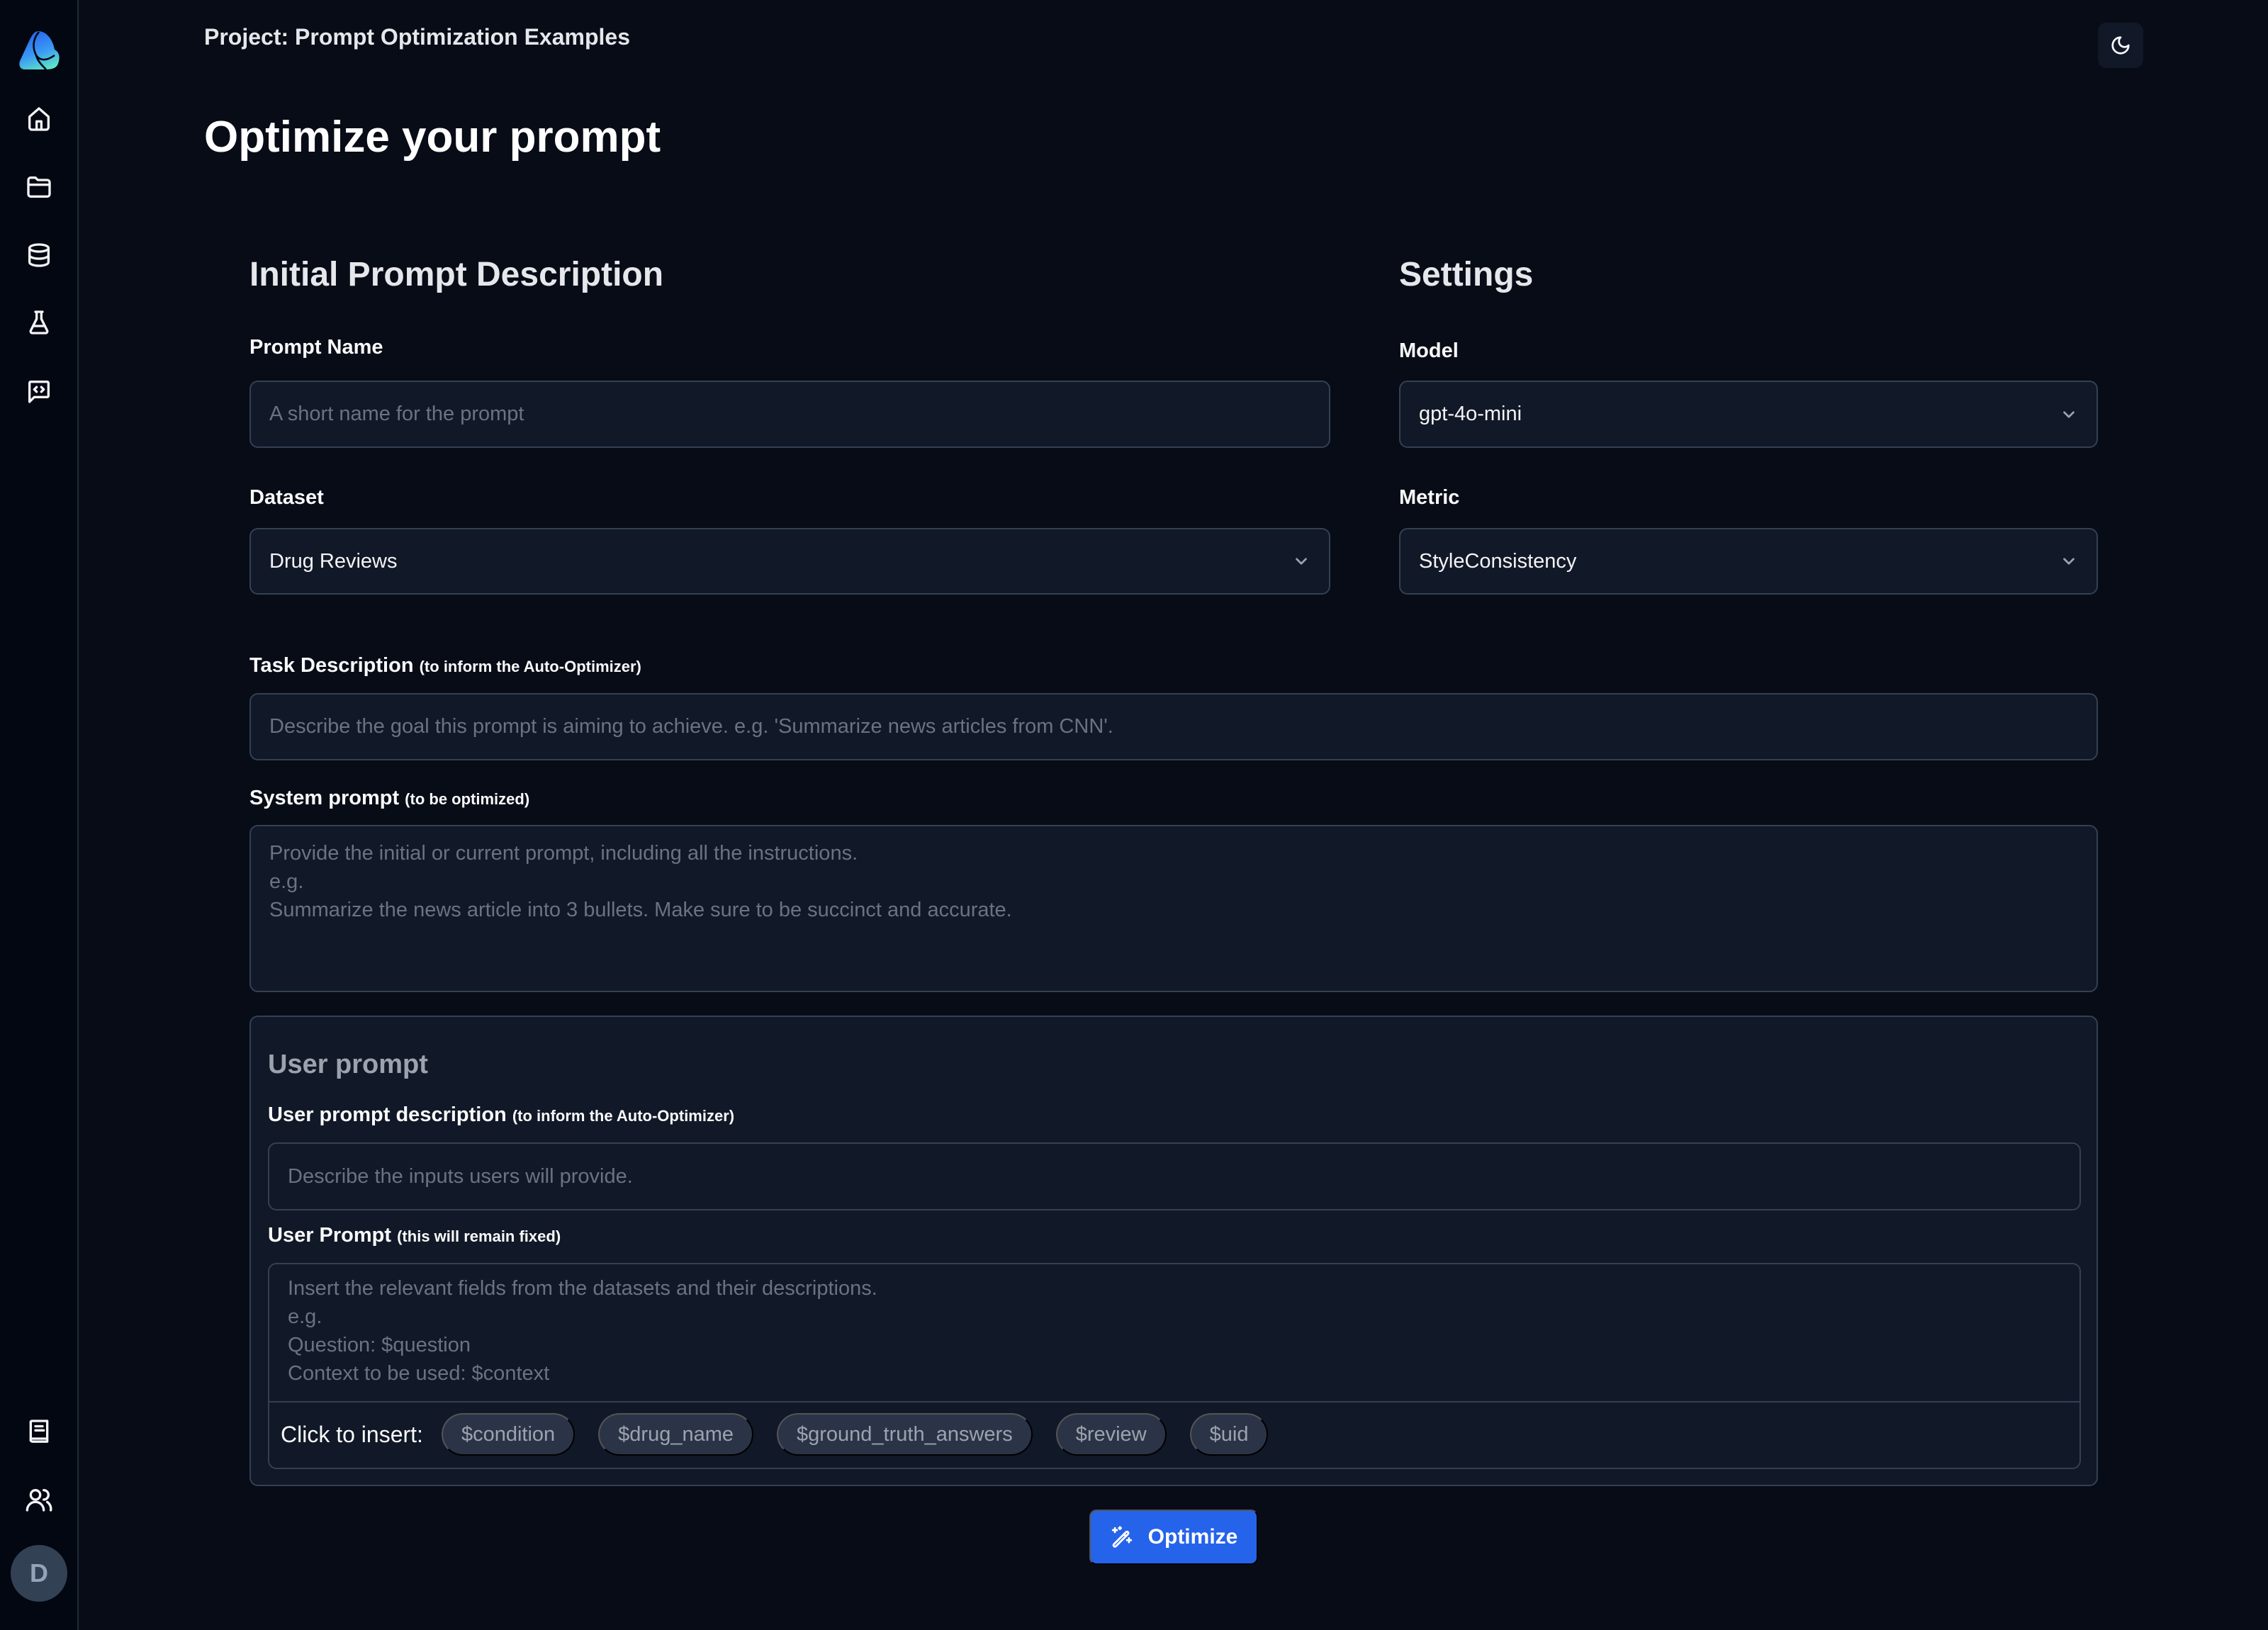 This screenshot has height=1630, width=2268. Describe the element at coordinates (1429, 351) in the screenshot. I see `model-label: Model` at that location.